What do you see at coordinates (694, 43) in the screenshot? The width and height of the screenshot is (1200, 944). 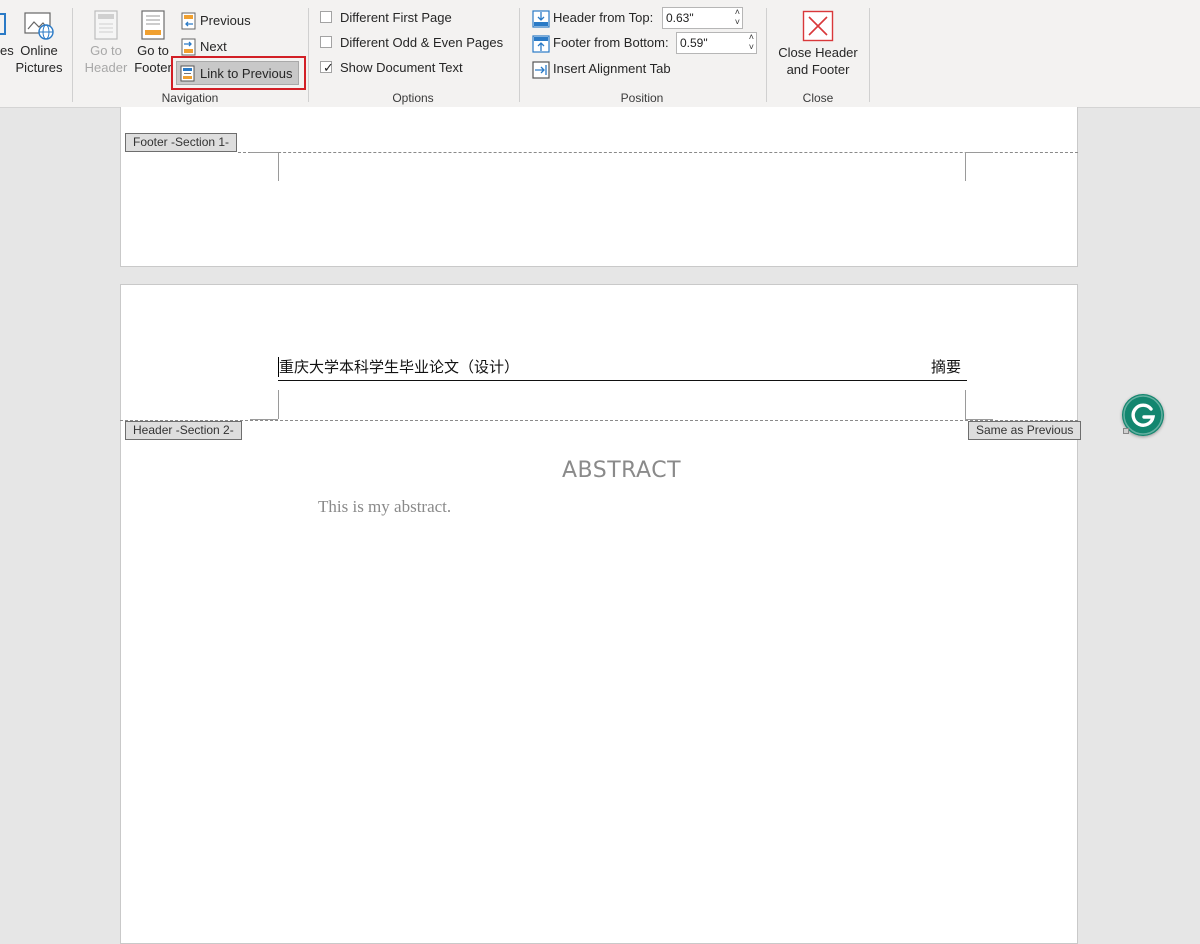 I see `footer-from-bottom-value: 0.59"` at bounding box center [694, 43].